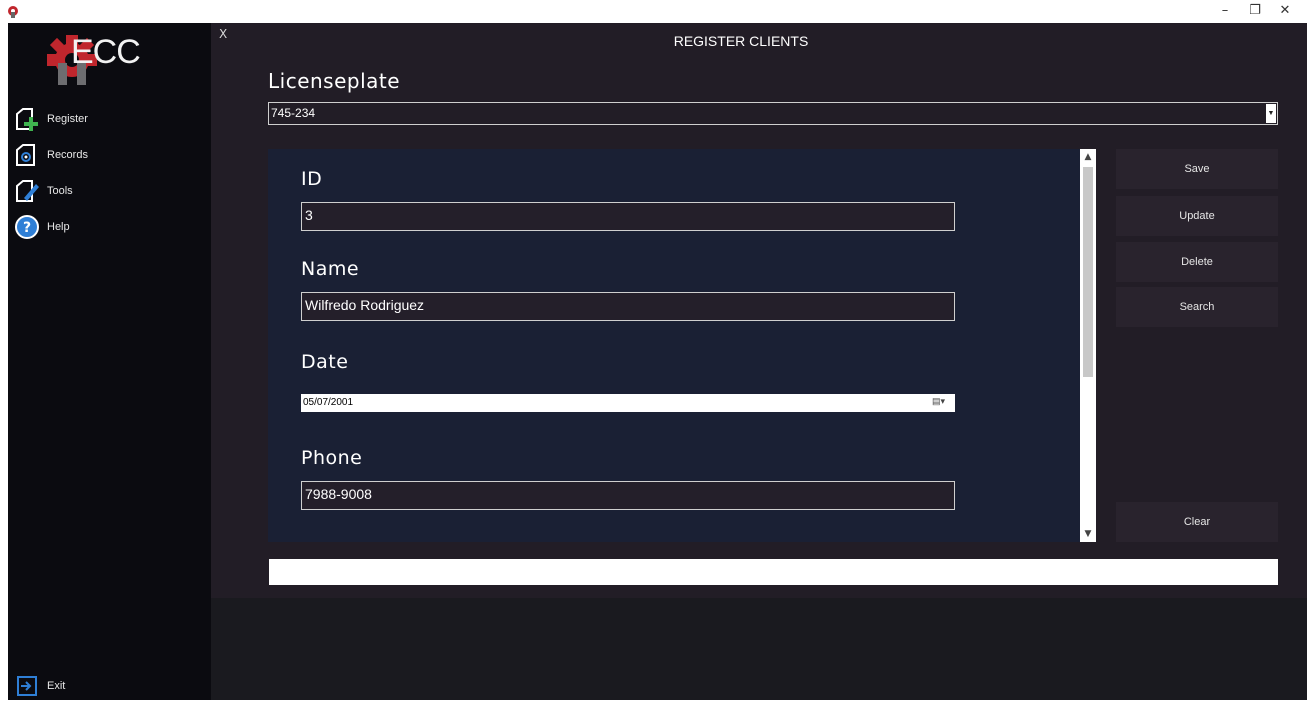 This screenshot has height=701, width=1307. Describe the element at coordinates (1271, 113) in the screenshot. I see `chevron-down-icon: ▼` at that location.